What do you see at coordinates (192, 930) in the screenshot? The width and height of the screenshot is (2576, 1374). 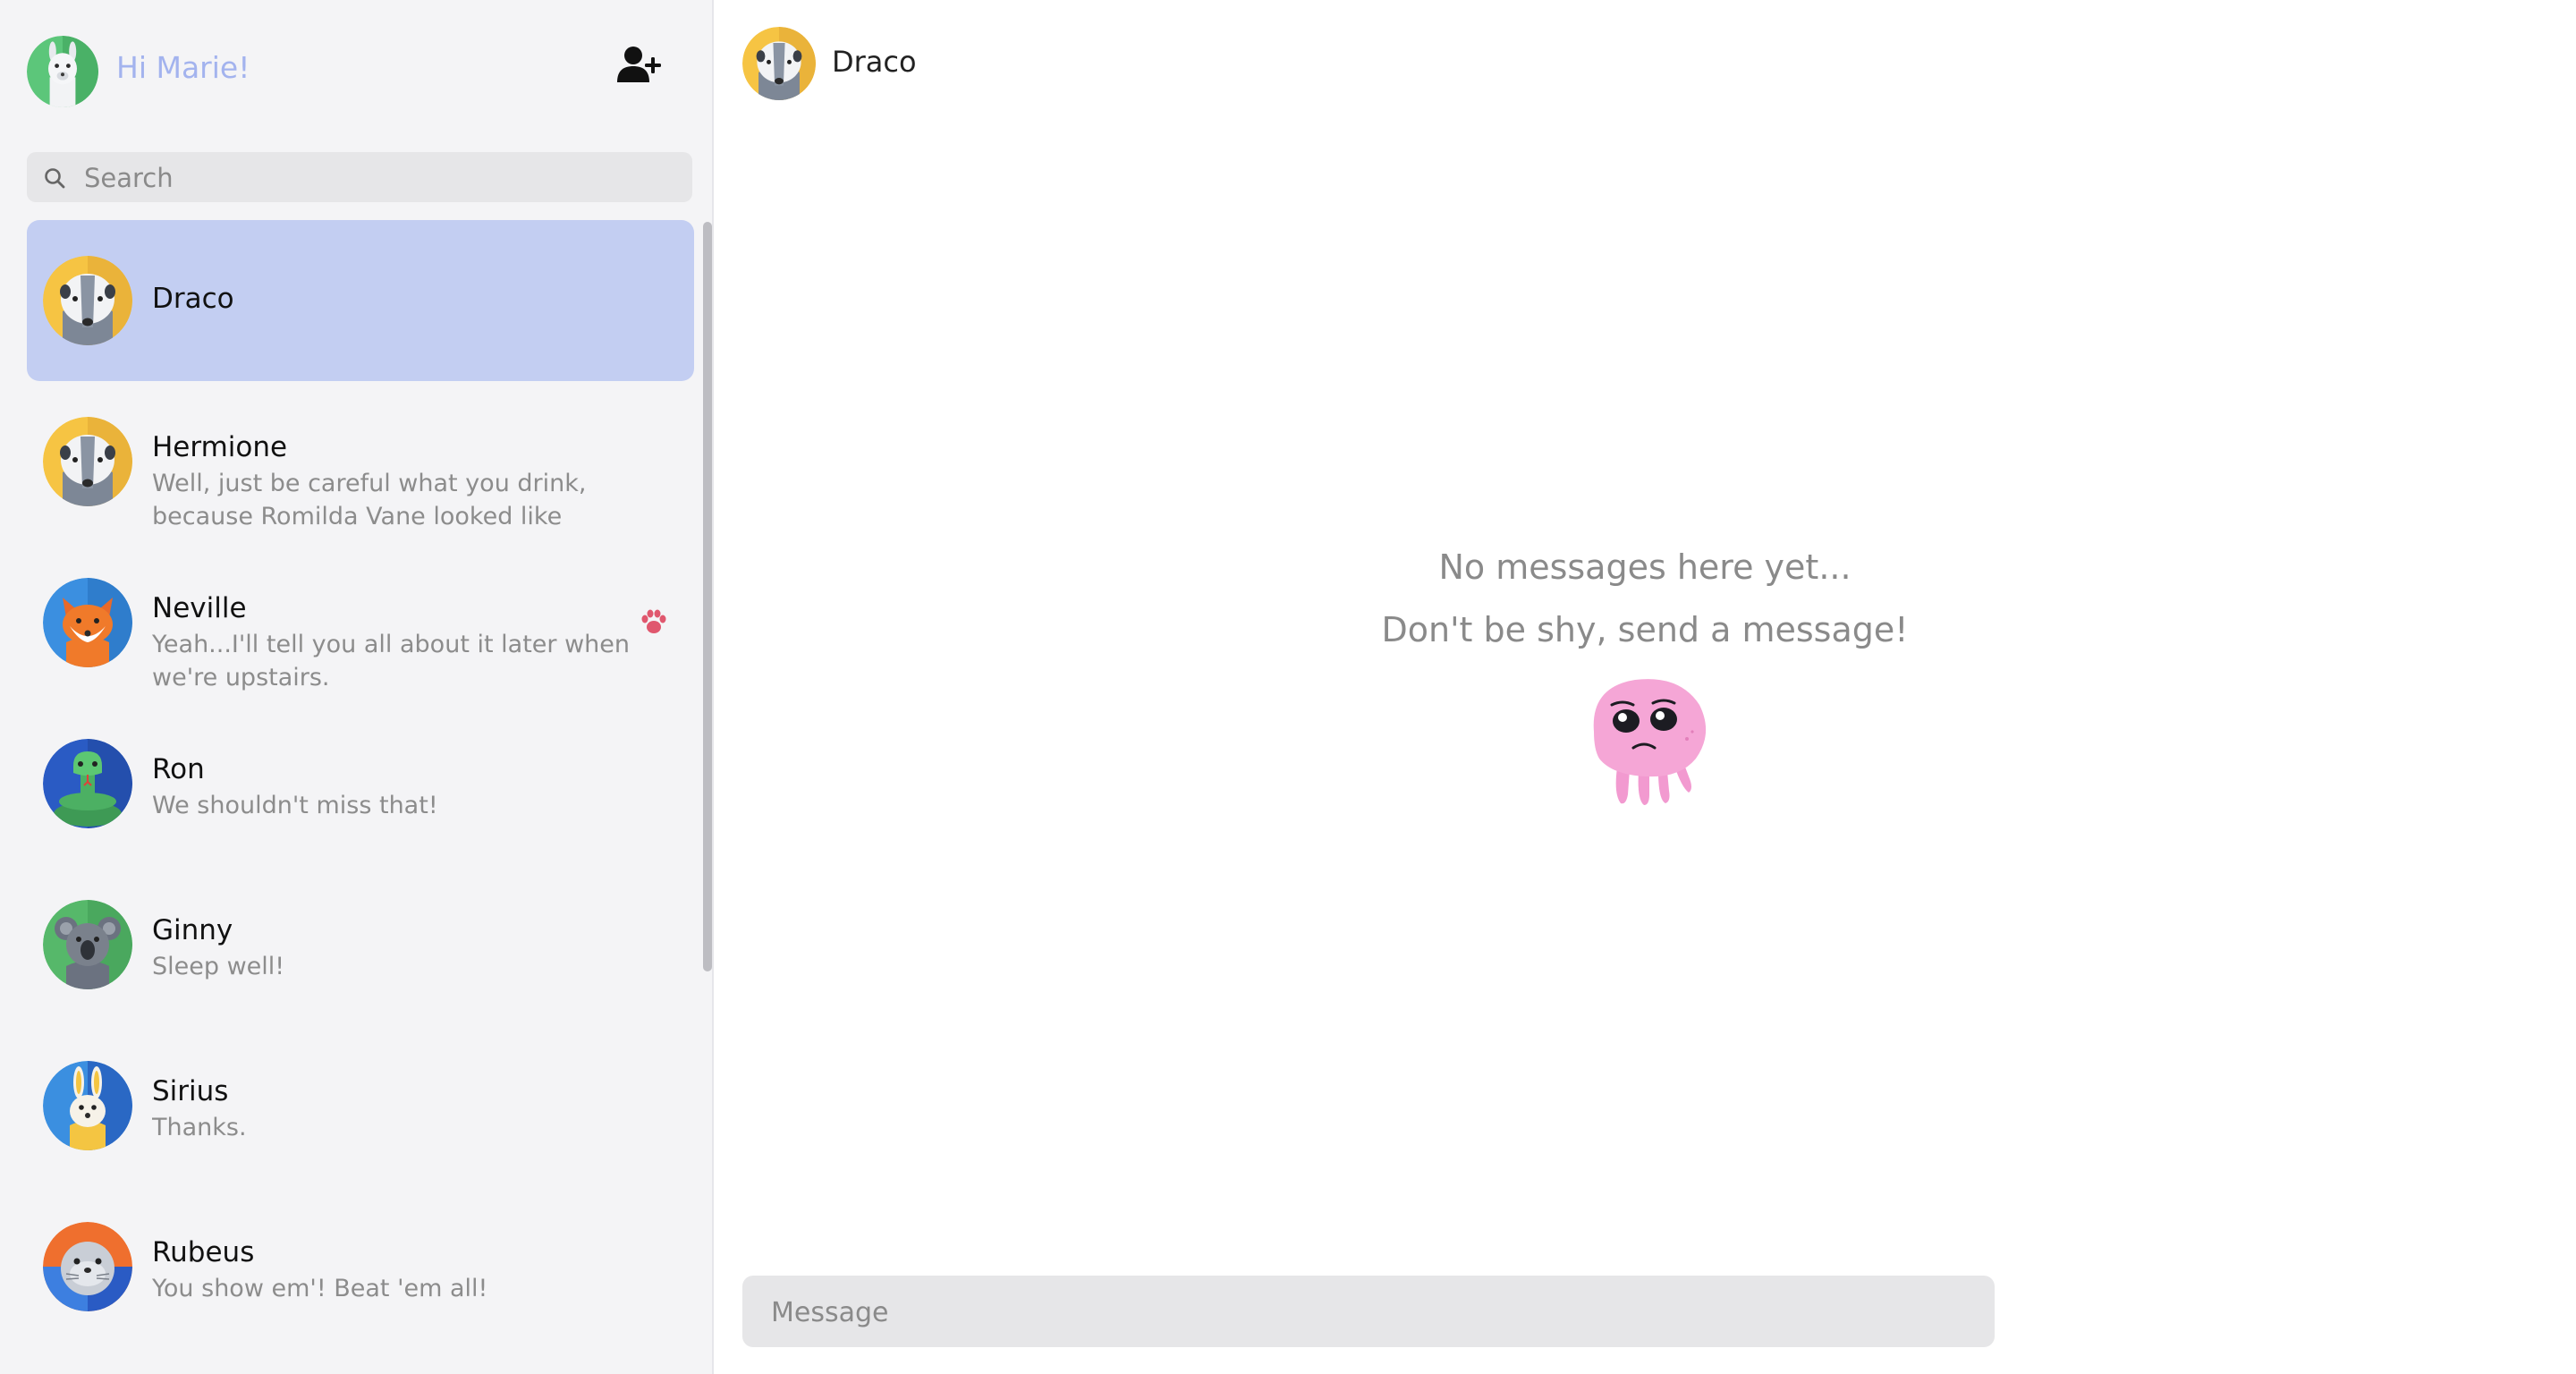 I see `chat-name: Ginny` at bounding box center [192, 930].